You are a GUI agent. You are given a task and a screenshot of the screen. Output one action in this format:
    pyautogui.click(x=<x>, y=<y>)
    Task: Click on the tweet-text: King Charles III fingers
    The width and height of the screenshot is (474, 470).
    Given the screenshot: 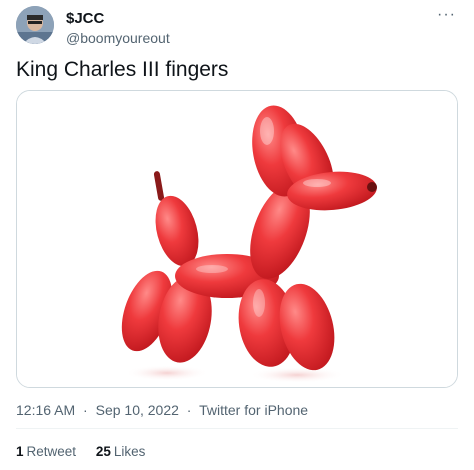 What is the action you would take?
    pyautogui.click(x=122, y=69)
    